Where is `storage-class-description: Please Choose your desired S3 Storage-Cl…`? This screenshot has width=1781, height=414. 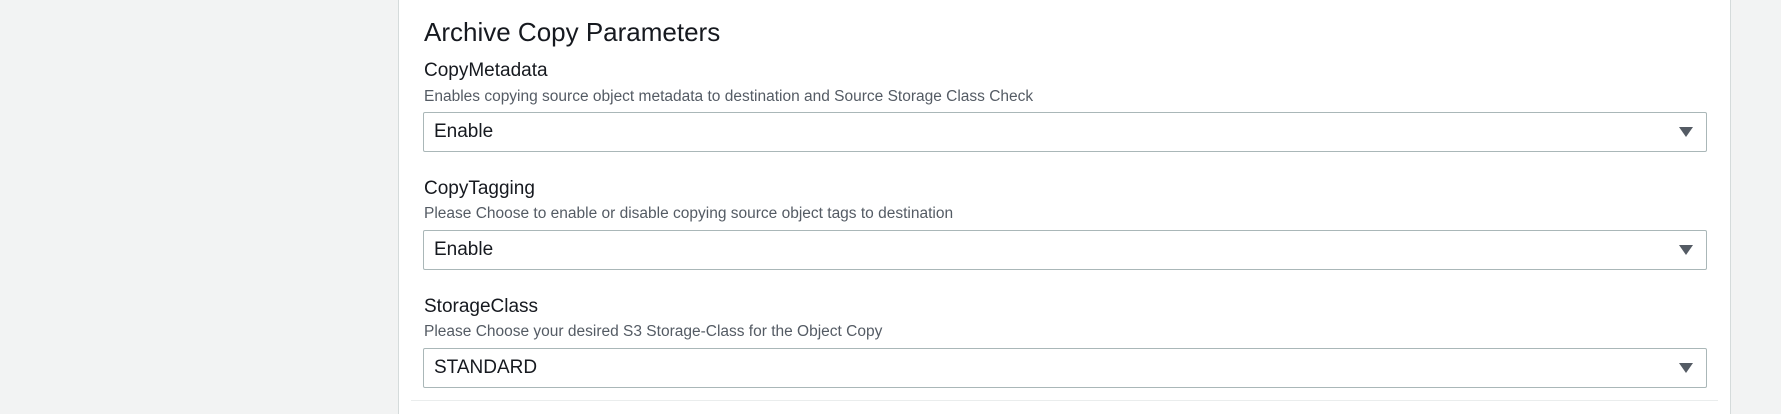 storage-class-description: Please Choose your desired S3 Storage-Cl… is located at coordinates (653, 331).